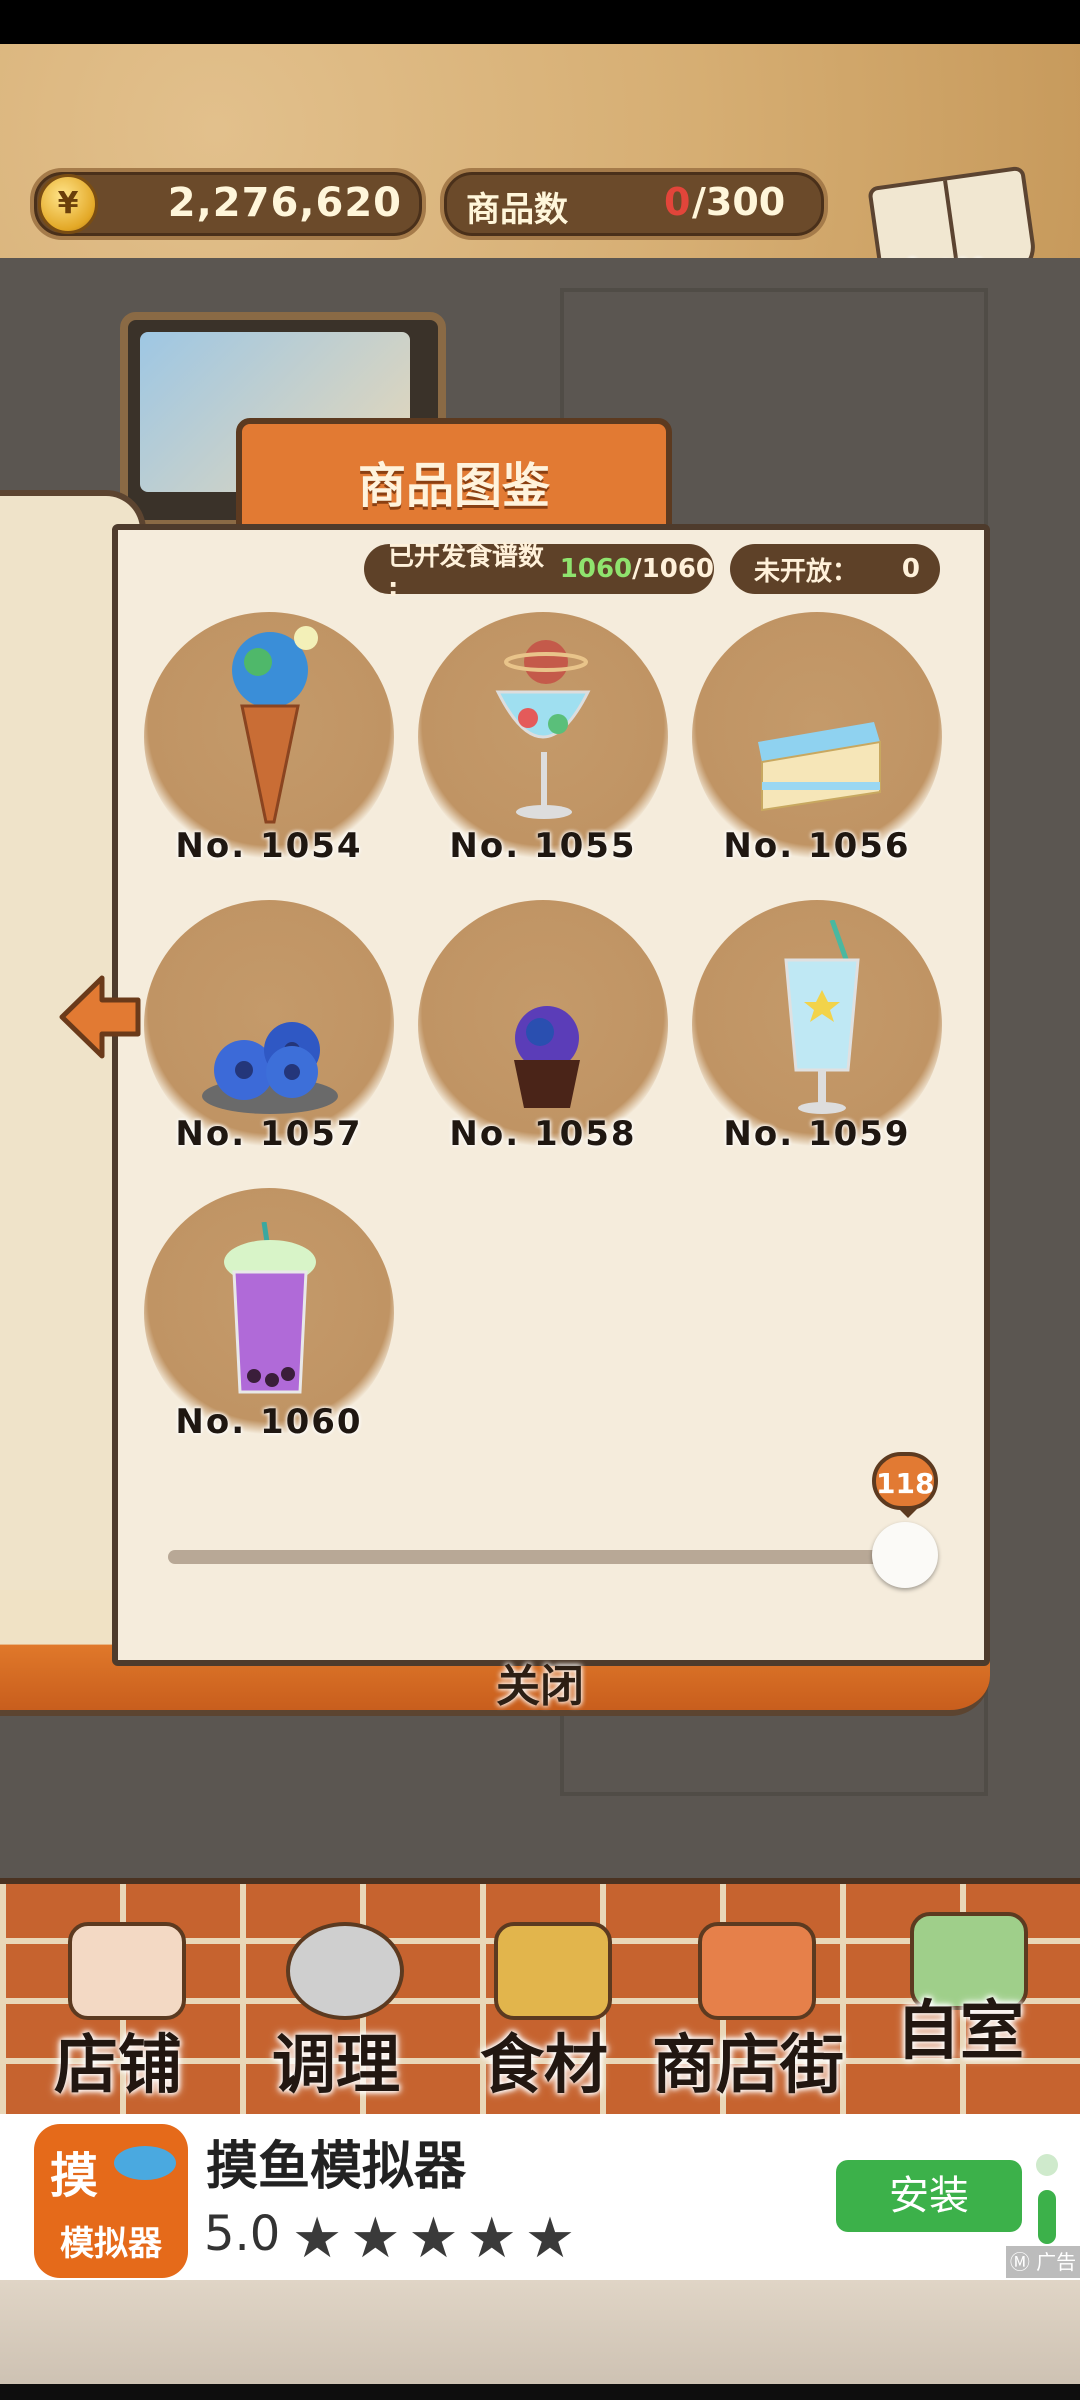 The height and width of the screenshot is (2400, 1080). I want to click on cupcake-icon, so click(547, 1057).